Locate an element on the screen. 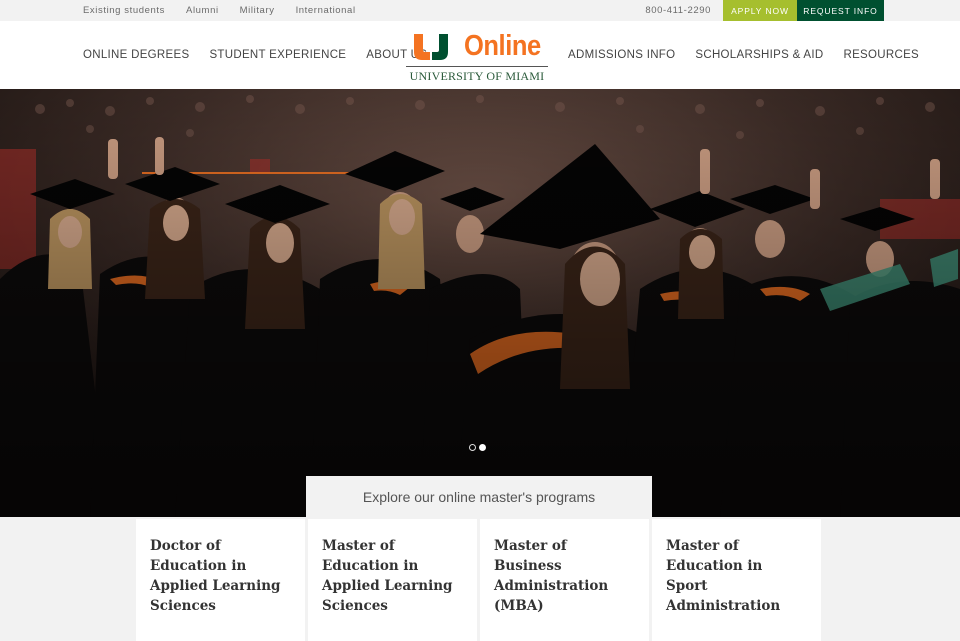  program-title: Master of Business Administration (MBA) is located at coordinates (551, 576).